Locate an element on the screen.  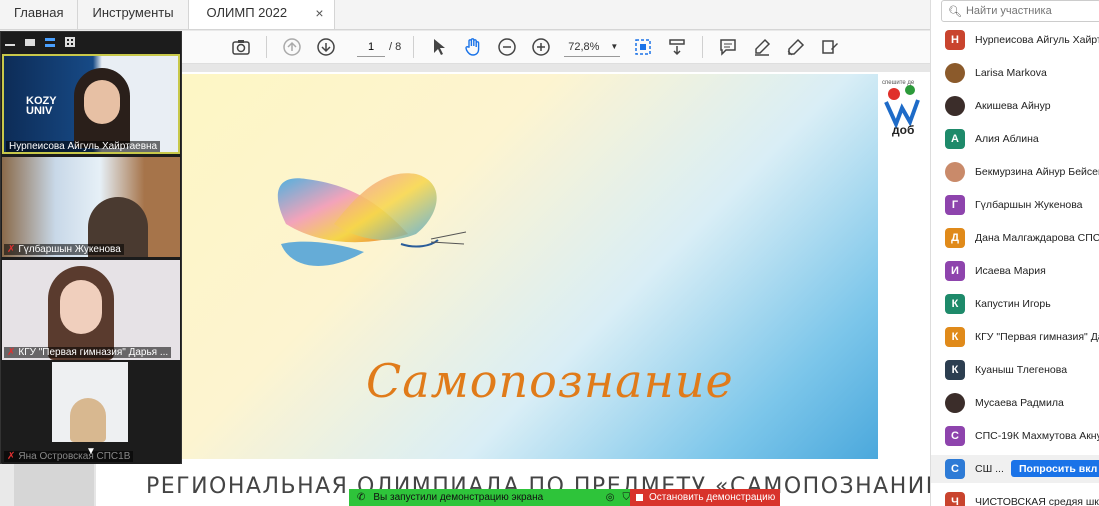
fit-page-icon is located at coordinates (643, 47).